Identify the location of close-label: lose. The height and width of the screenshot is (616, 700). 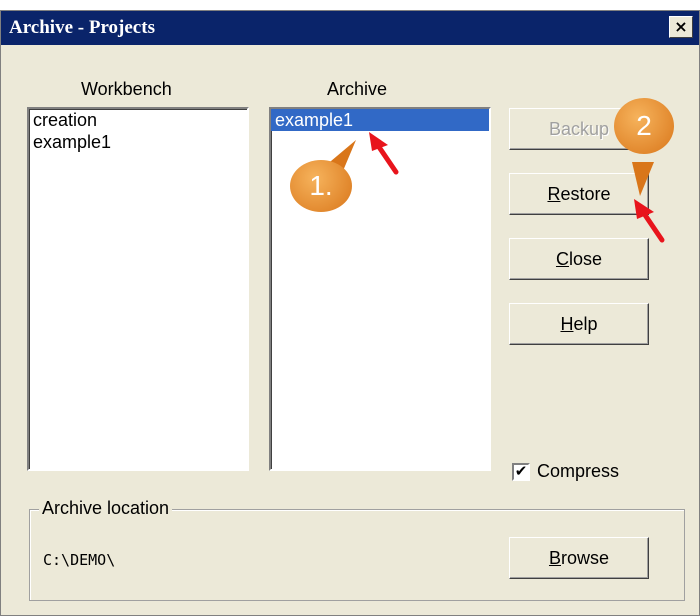
(585, 259).